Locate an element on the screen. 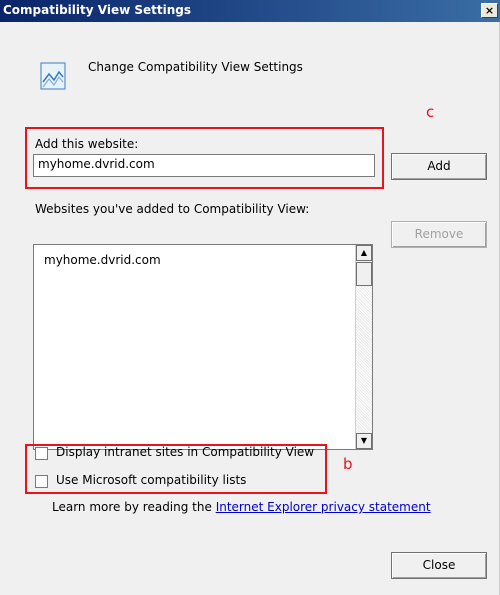 Image resolution: width=500 pixels, height=595 pixels. scroll-down-button: ▼ is located at coordinates (364, 441).